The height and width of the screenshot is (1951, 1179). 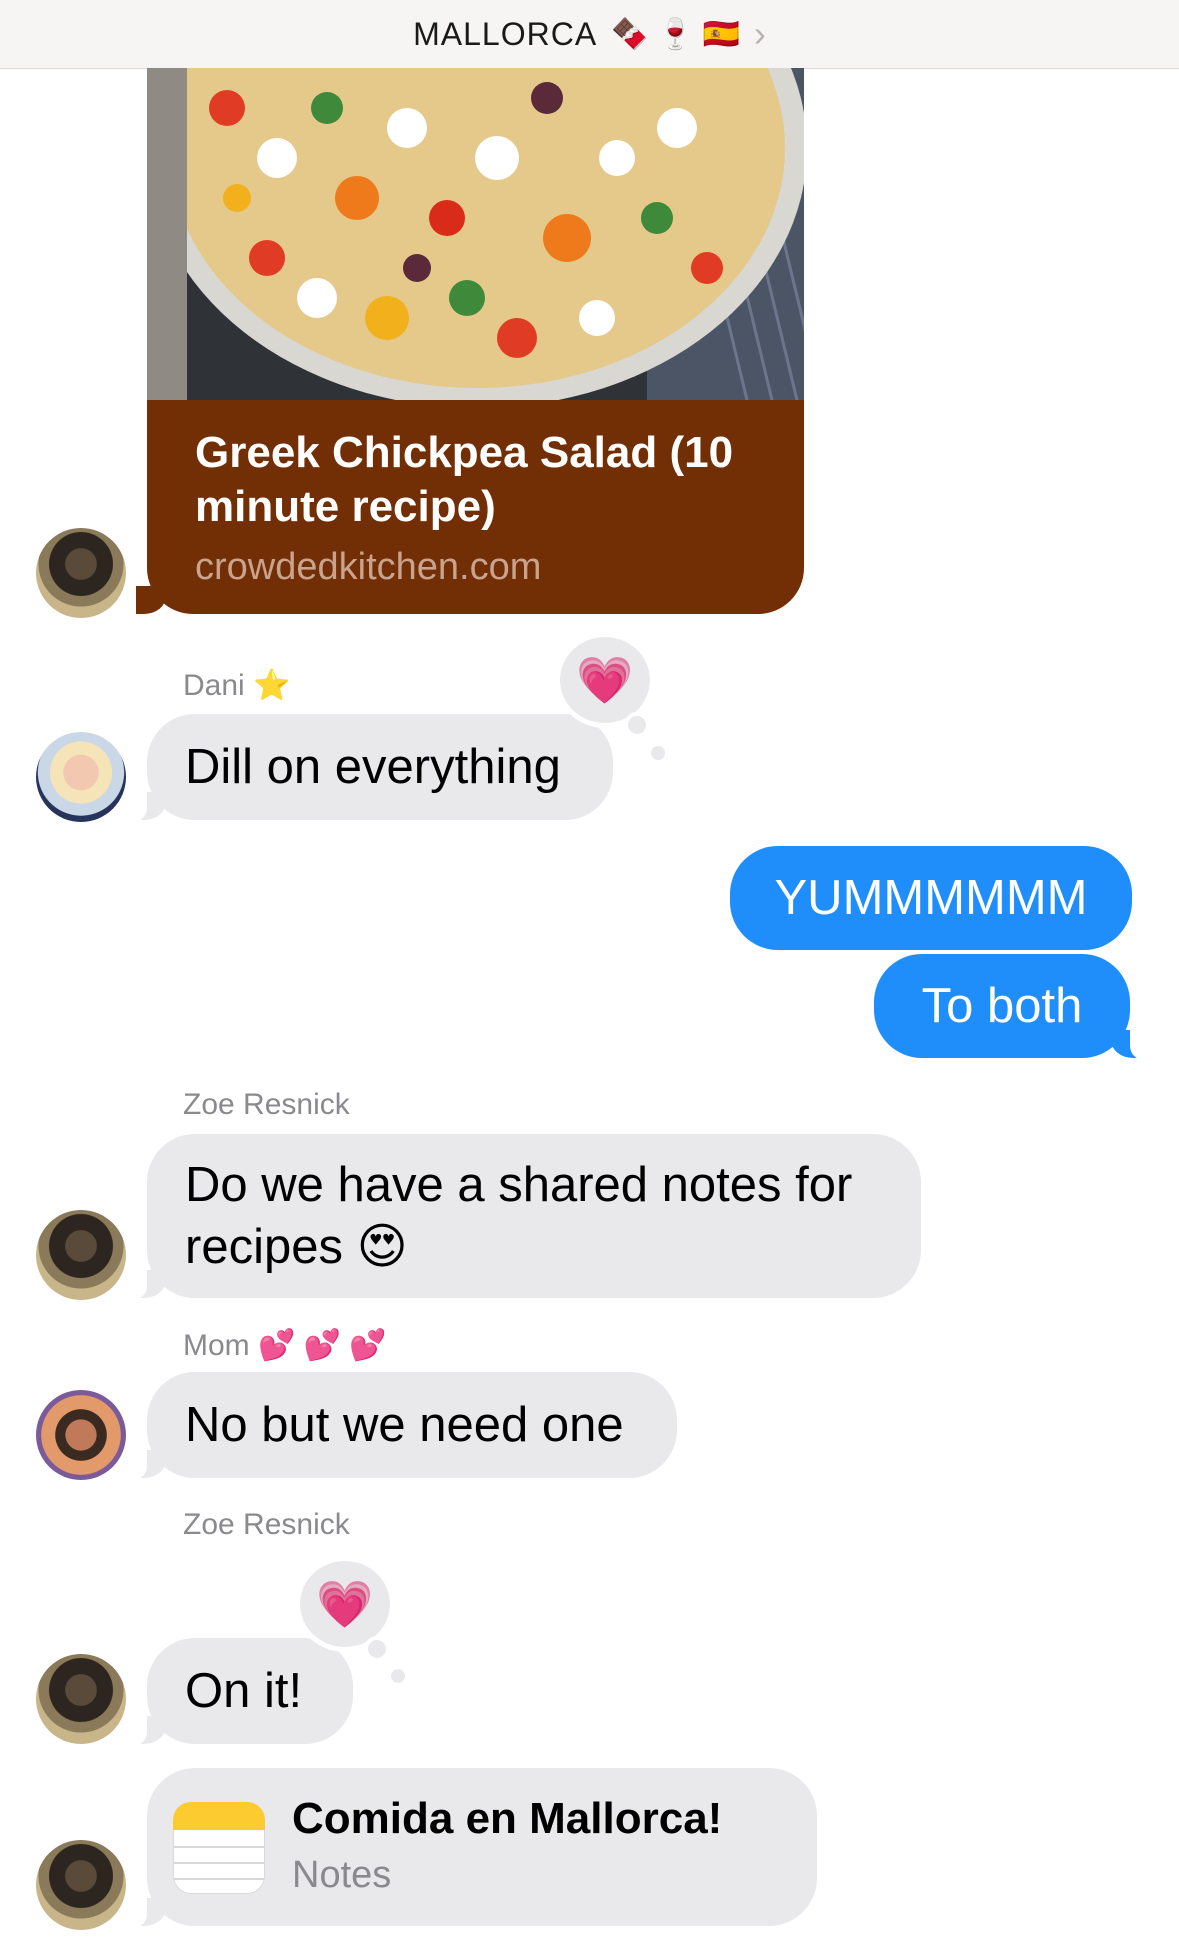 What do you see at coordinates (472, 1848) in the screenshot?
I see `notes-attachment: Comida en Mallorca! Notes` at bounding box center [472, 1848].